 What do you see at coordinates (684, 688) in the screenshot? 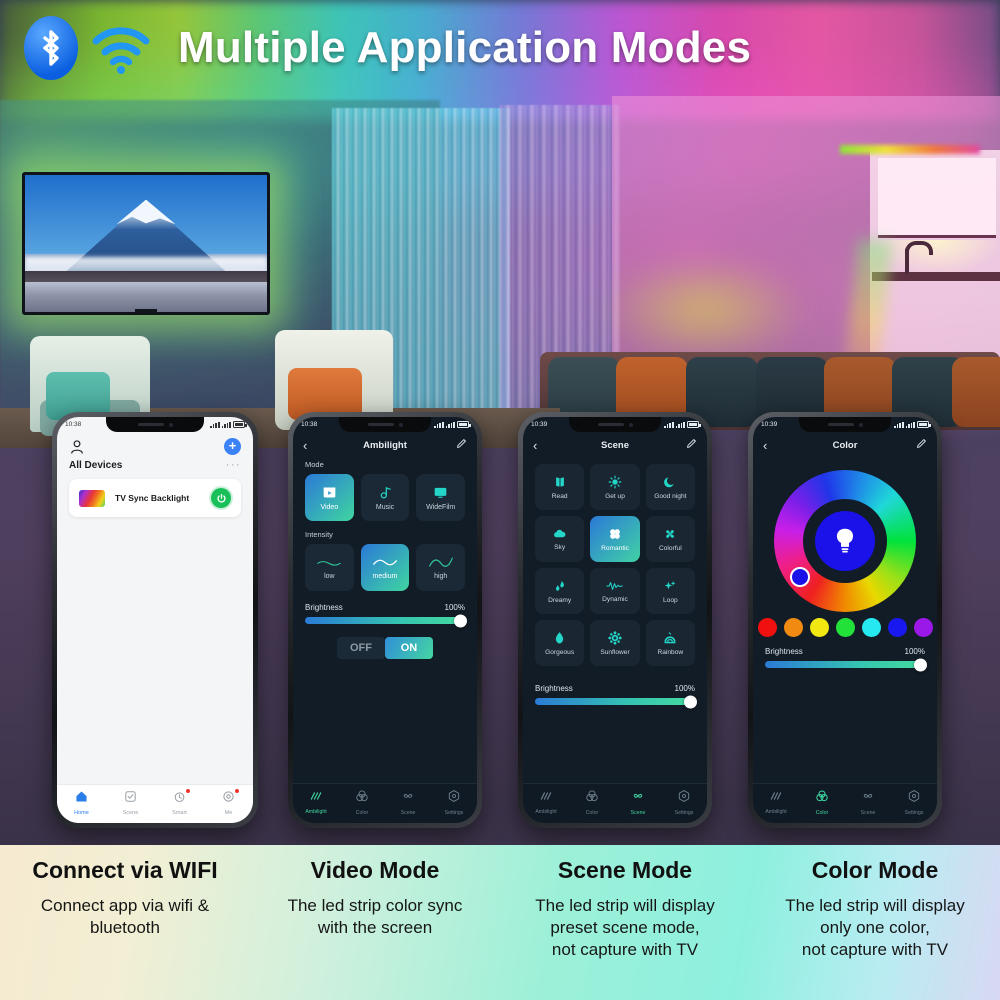
I see `brightness-value: 100%` at bounding box center [684, 688].